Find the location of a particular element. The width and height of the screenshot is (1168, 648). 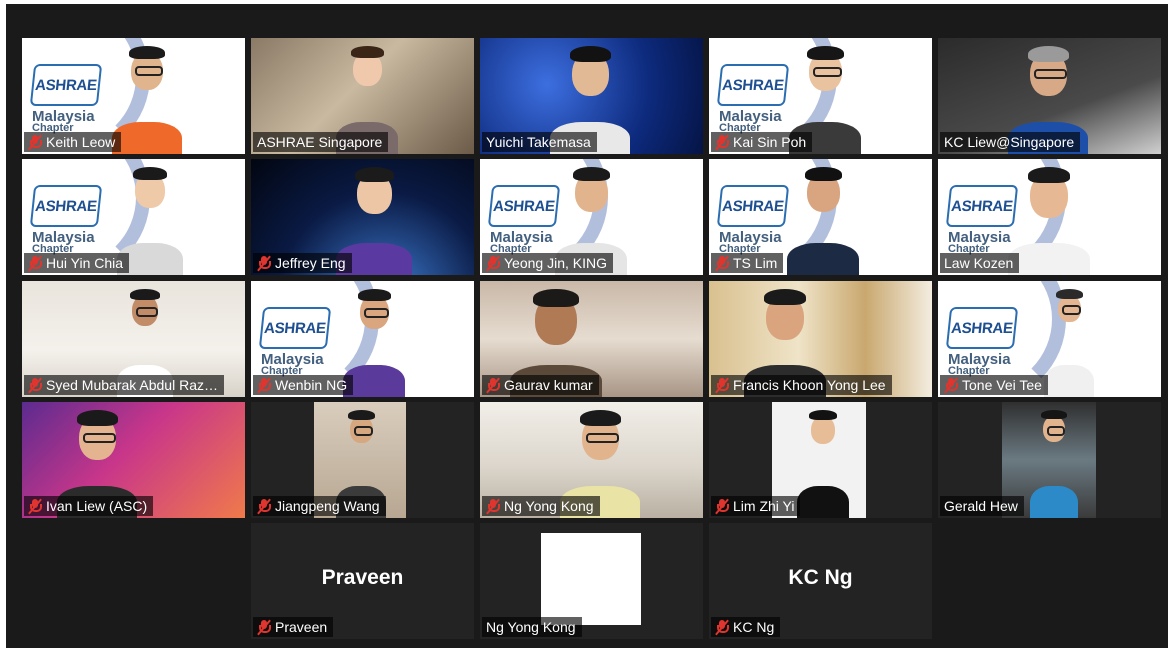

video-tile: ASHRAE Singapore is located at coordinates (362, 96).